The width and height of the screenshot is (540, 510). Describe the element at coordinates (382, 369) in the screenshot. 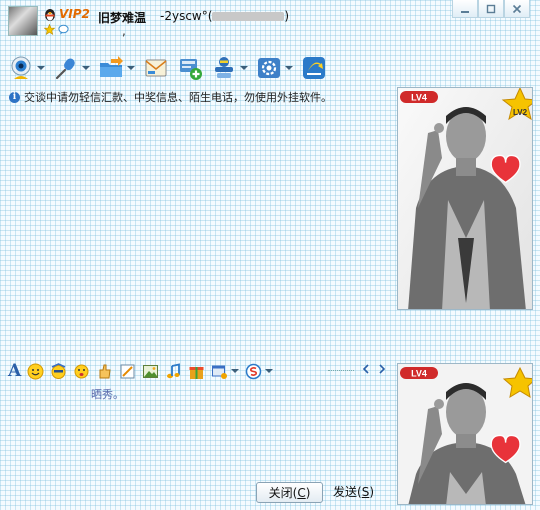

I see `chevron-right-icon` at that location.